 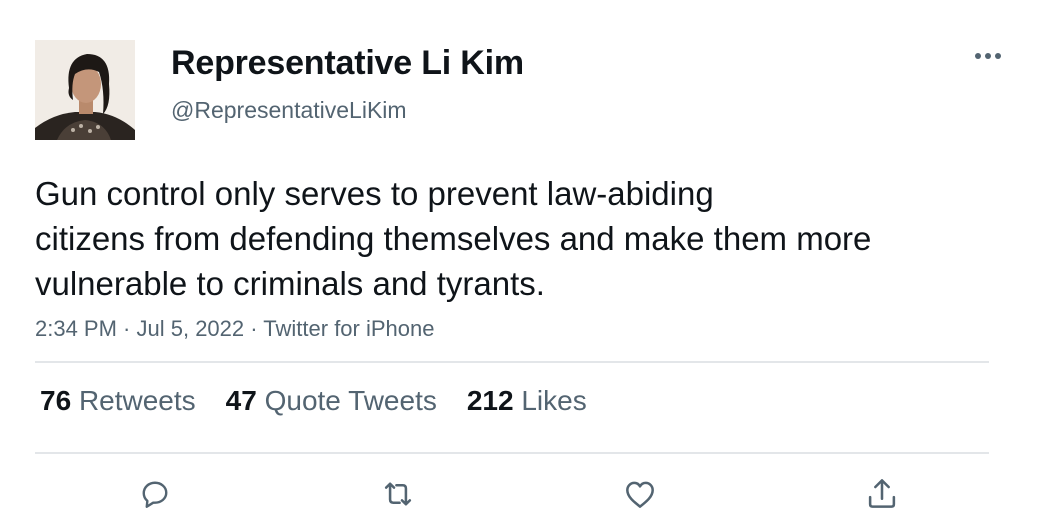 I want to click on heart-icon, so click(x=640, y=494).